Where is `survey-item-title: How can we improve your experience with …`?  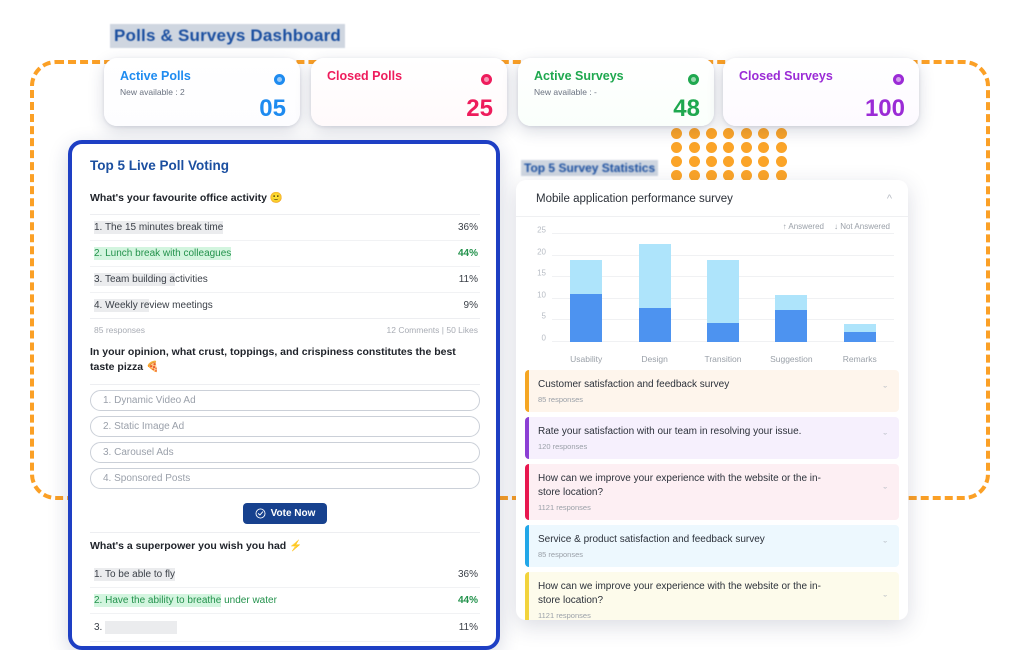
survey-item-title: How can we improve your experience with … is located at coordinates (679, 593).